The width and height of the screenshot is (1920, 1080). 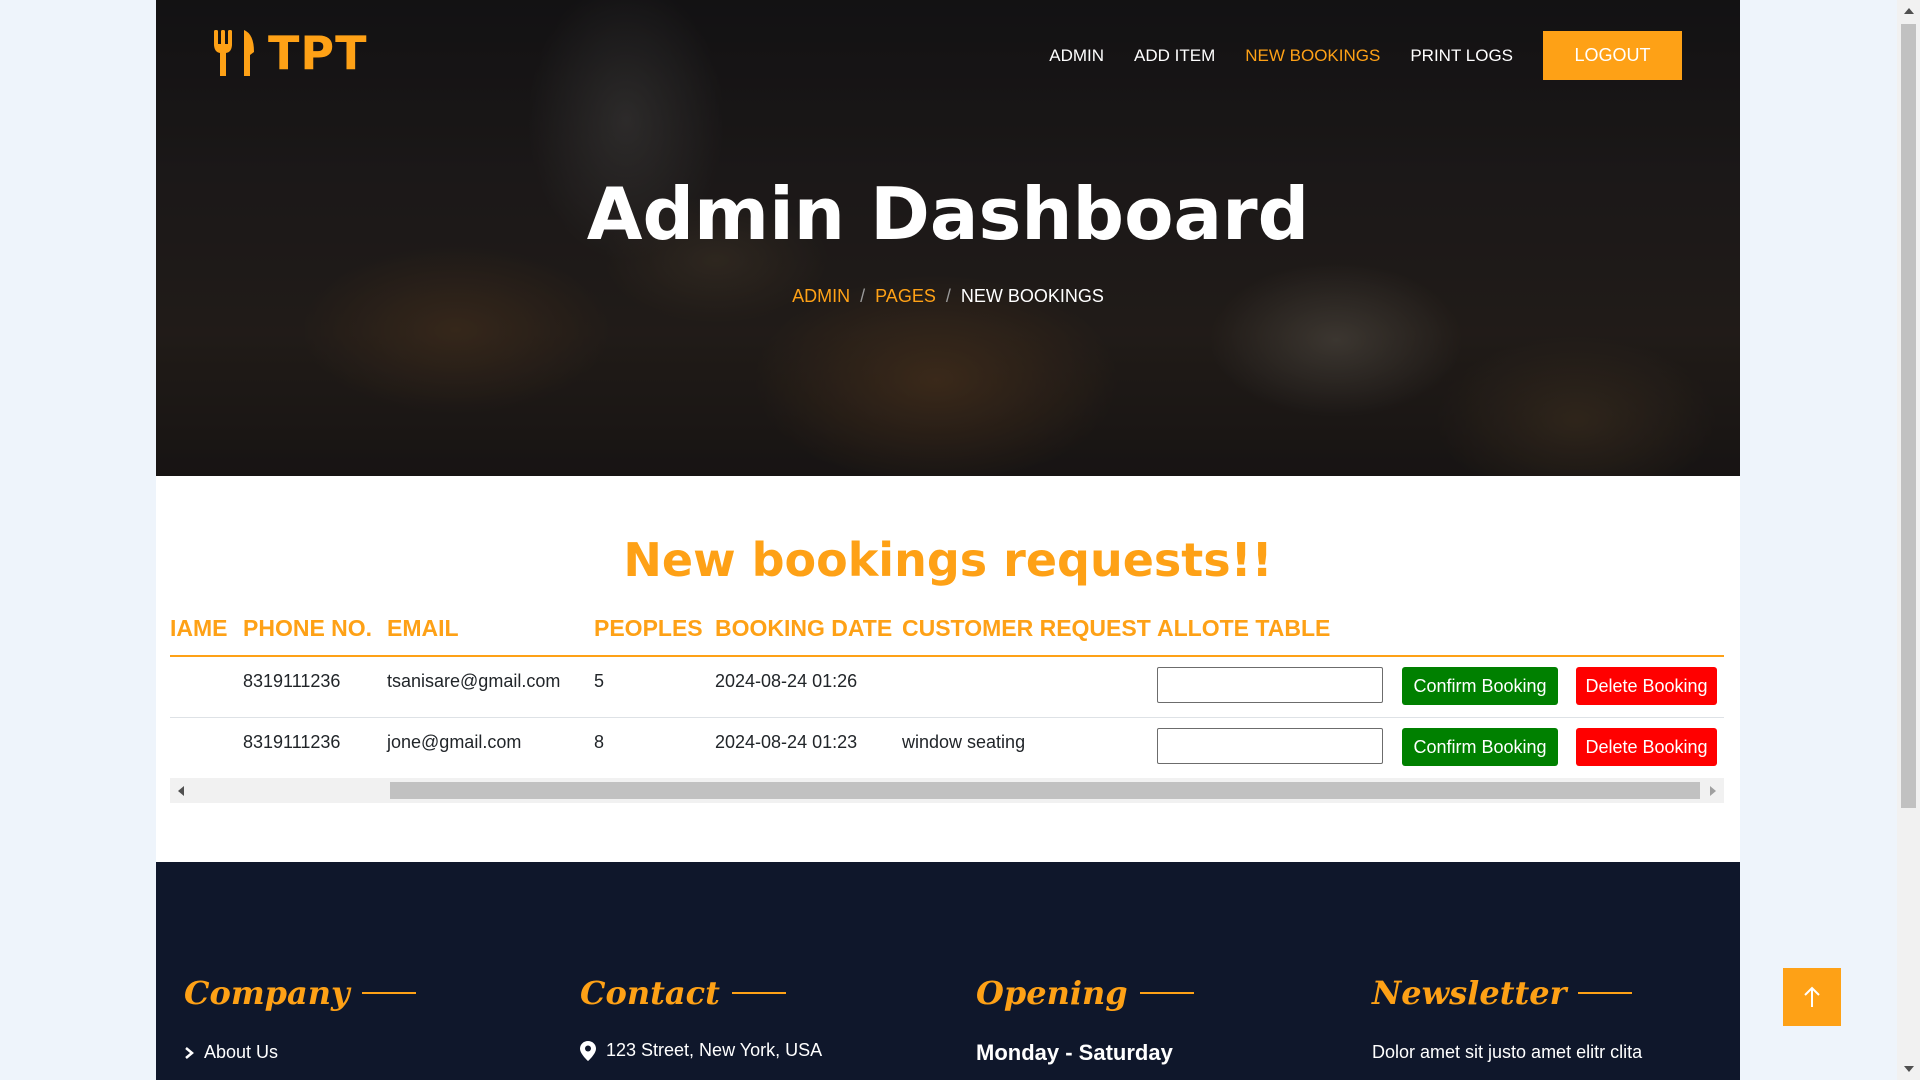 I want to click on footer-newsletter: Newsletter, so click(x=1502, y=993).